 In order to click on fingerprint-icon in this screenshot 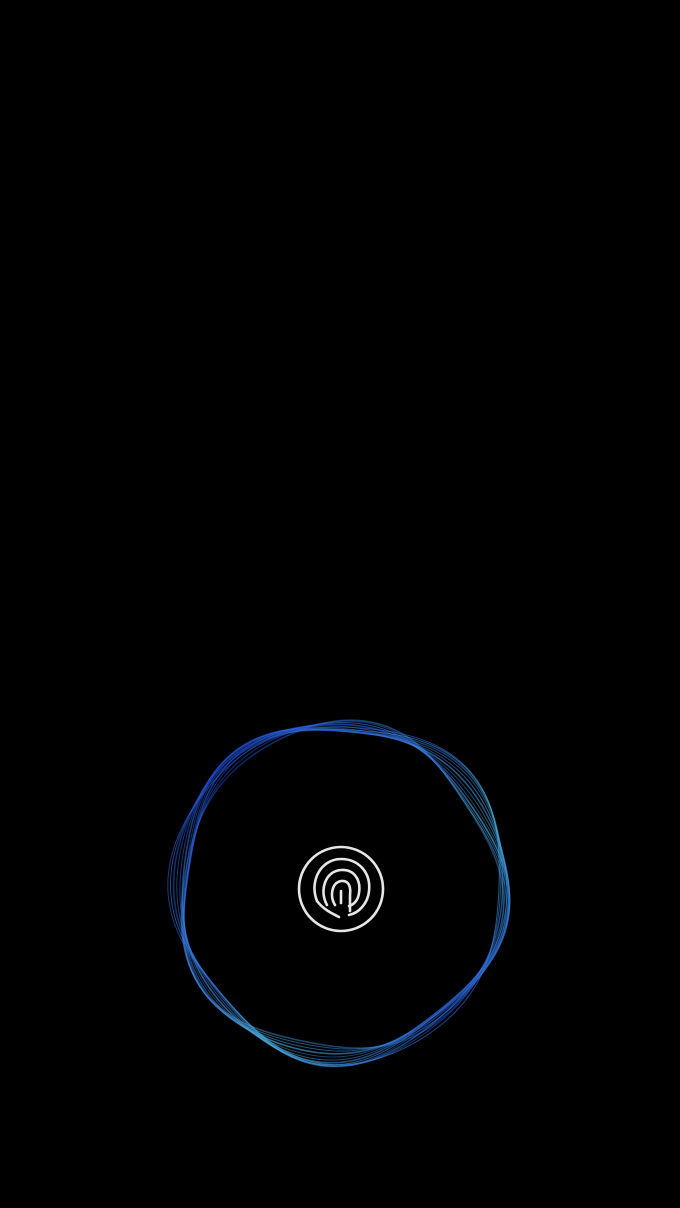, I will do `click(341, 889)`.